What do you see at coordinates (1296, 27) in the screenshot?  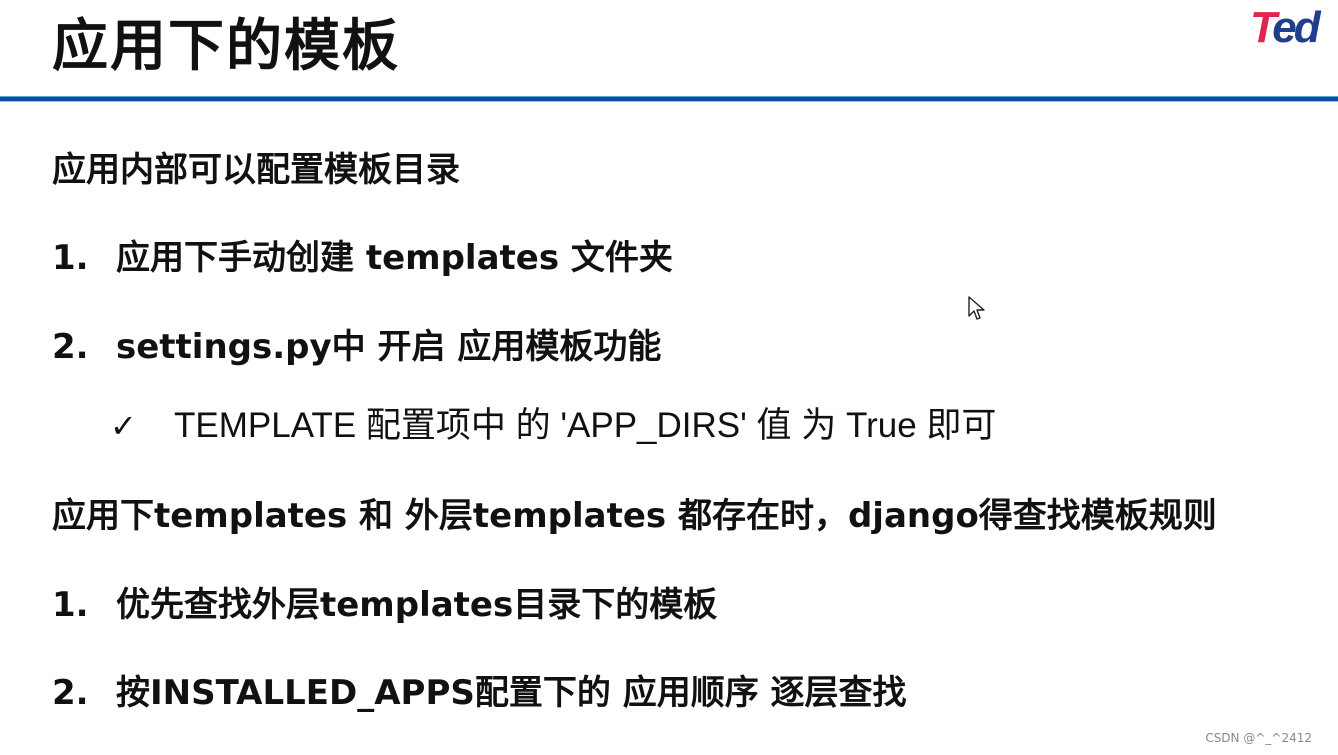 I see `logo-letters-ed: ed` at bounding box center [1296, 27].